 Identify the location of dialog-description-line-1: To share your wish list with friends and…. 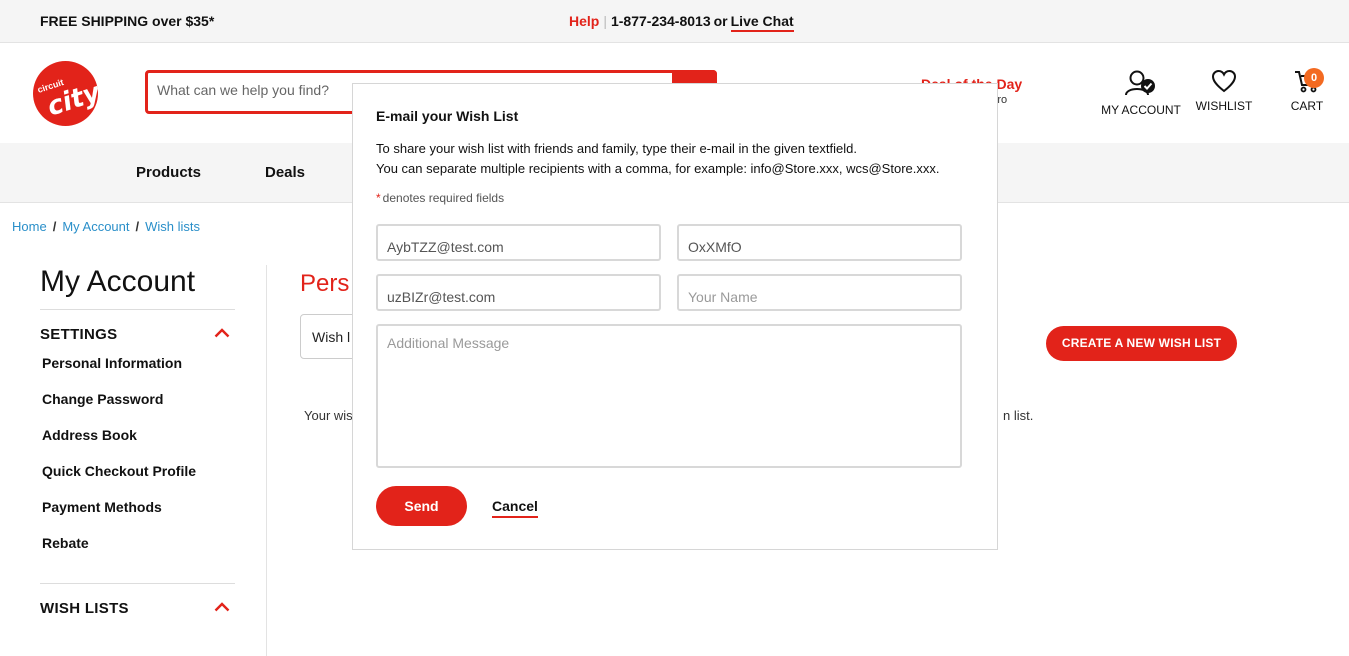
(616, 148).